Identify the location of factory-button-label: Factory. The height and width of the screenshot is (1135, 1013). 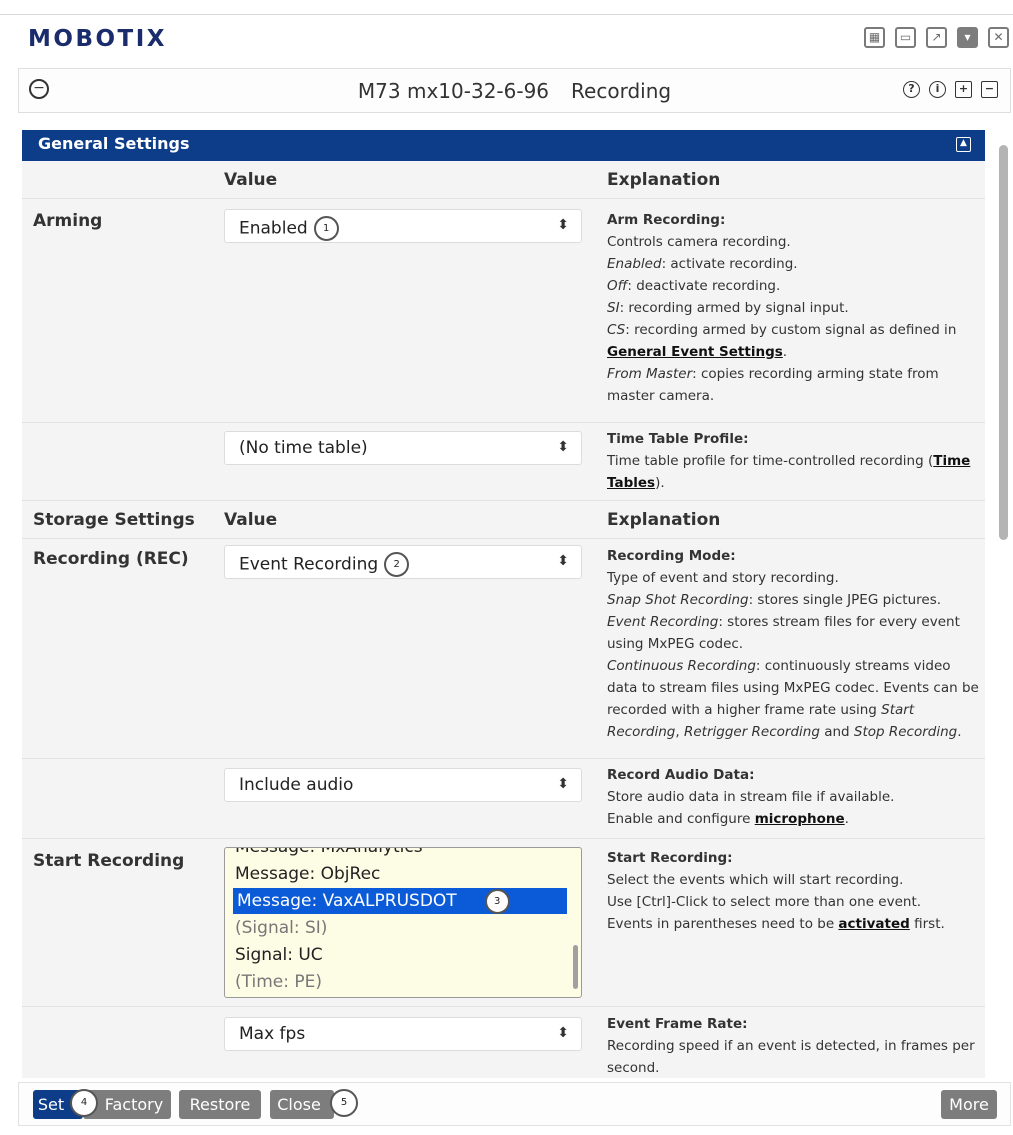
(134, 1104).